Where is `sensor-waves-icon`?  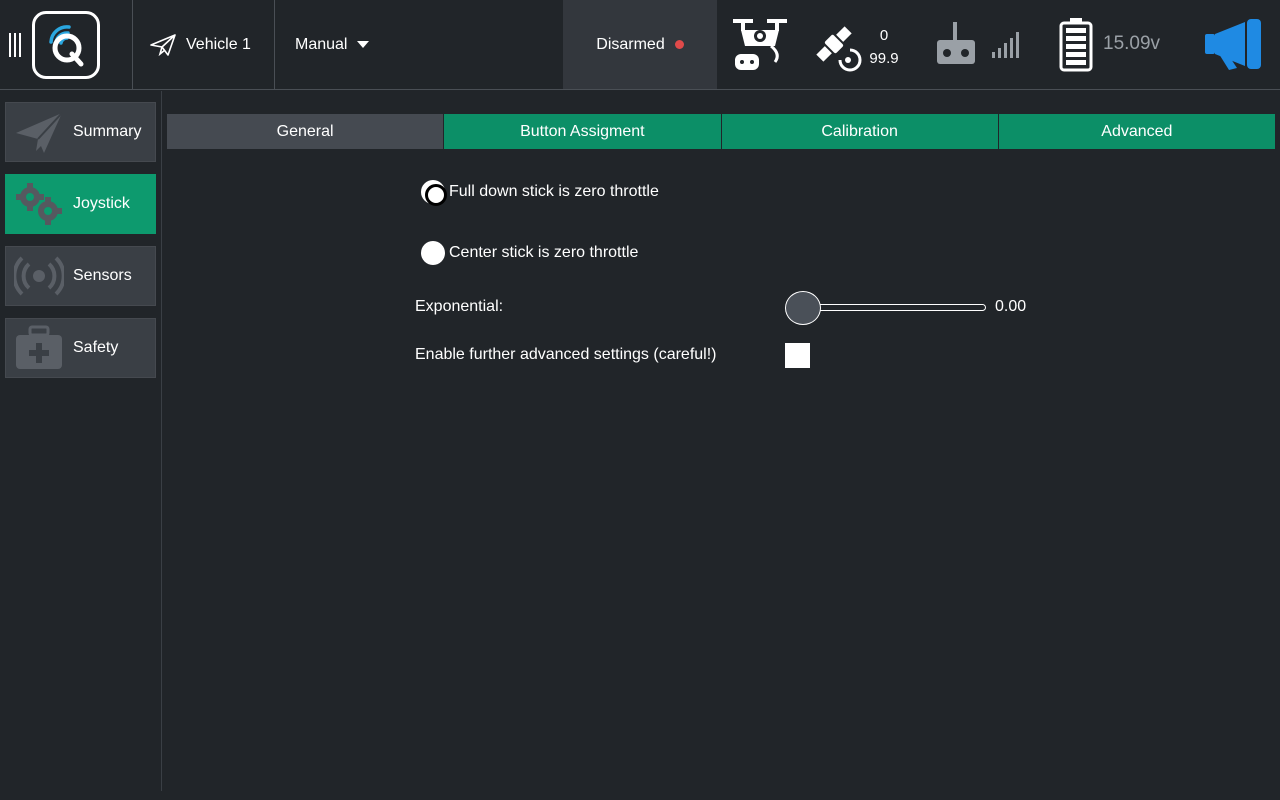 sensor-waves-icon is located at coordinates (39, 276).